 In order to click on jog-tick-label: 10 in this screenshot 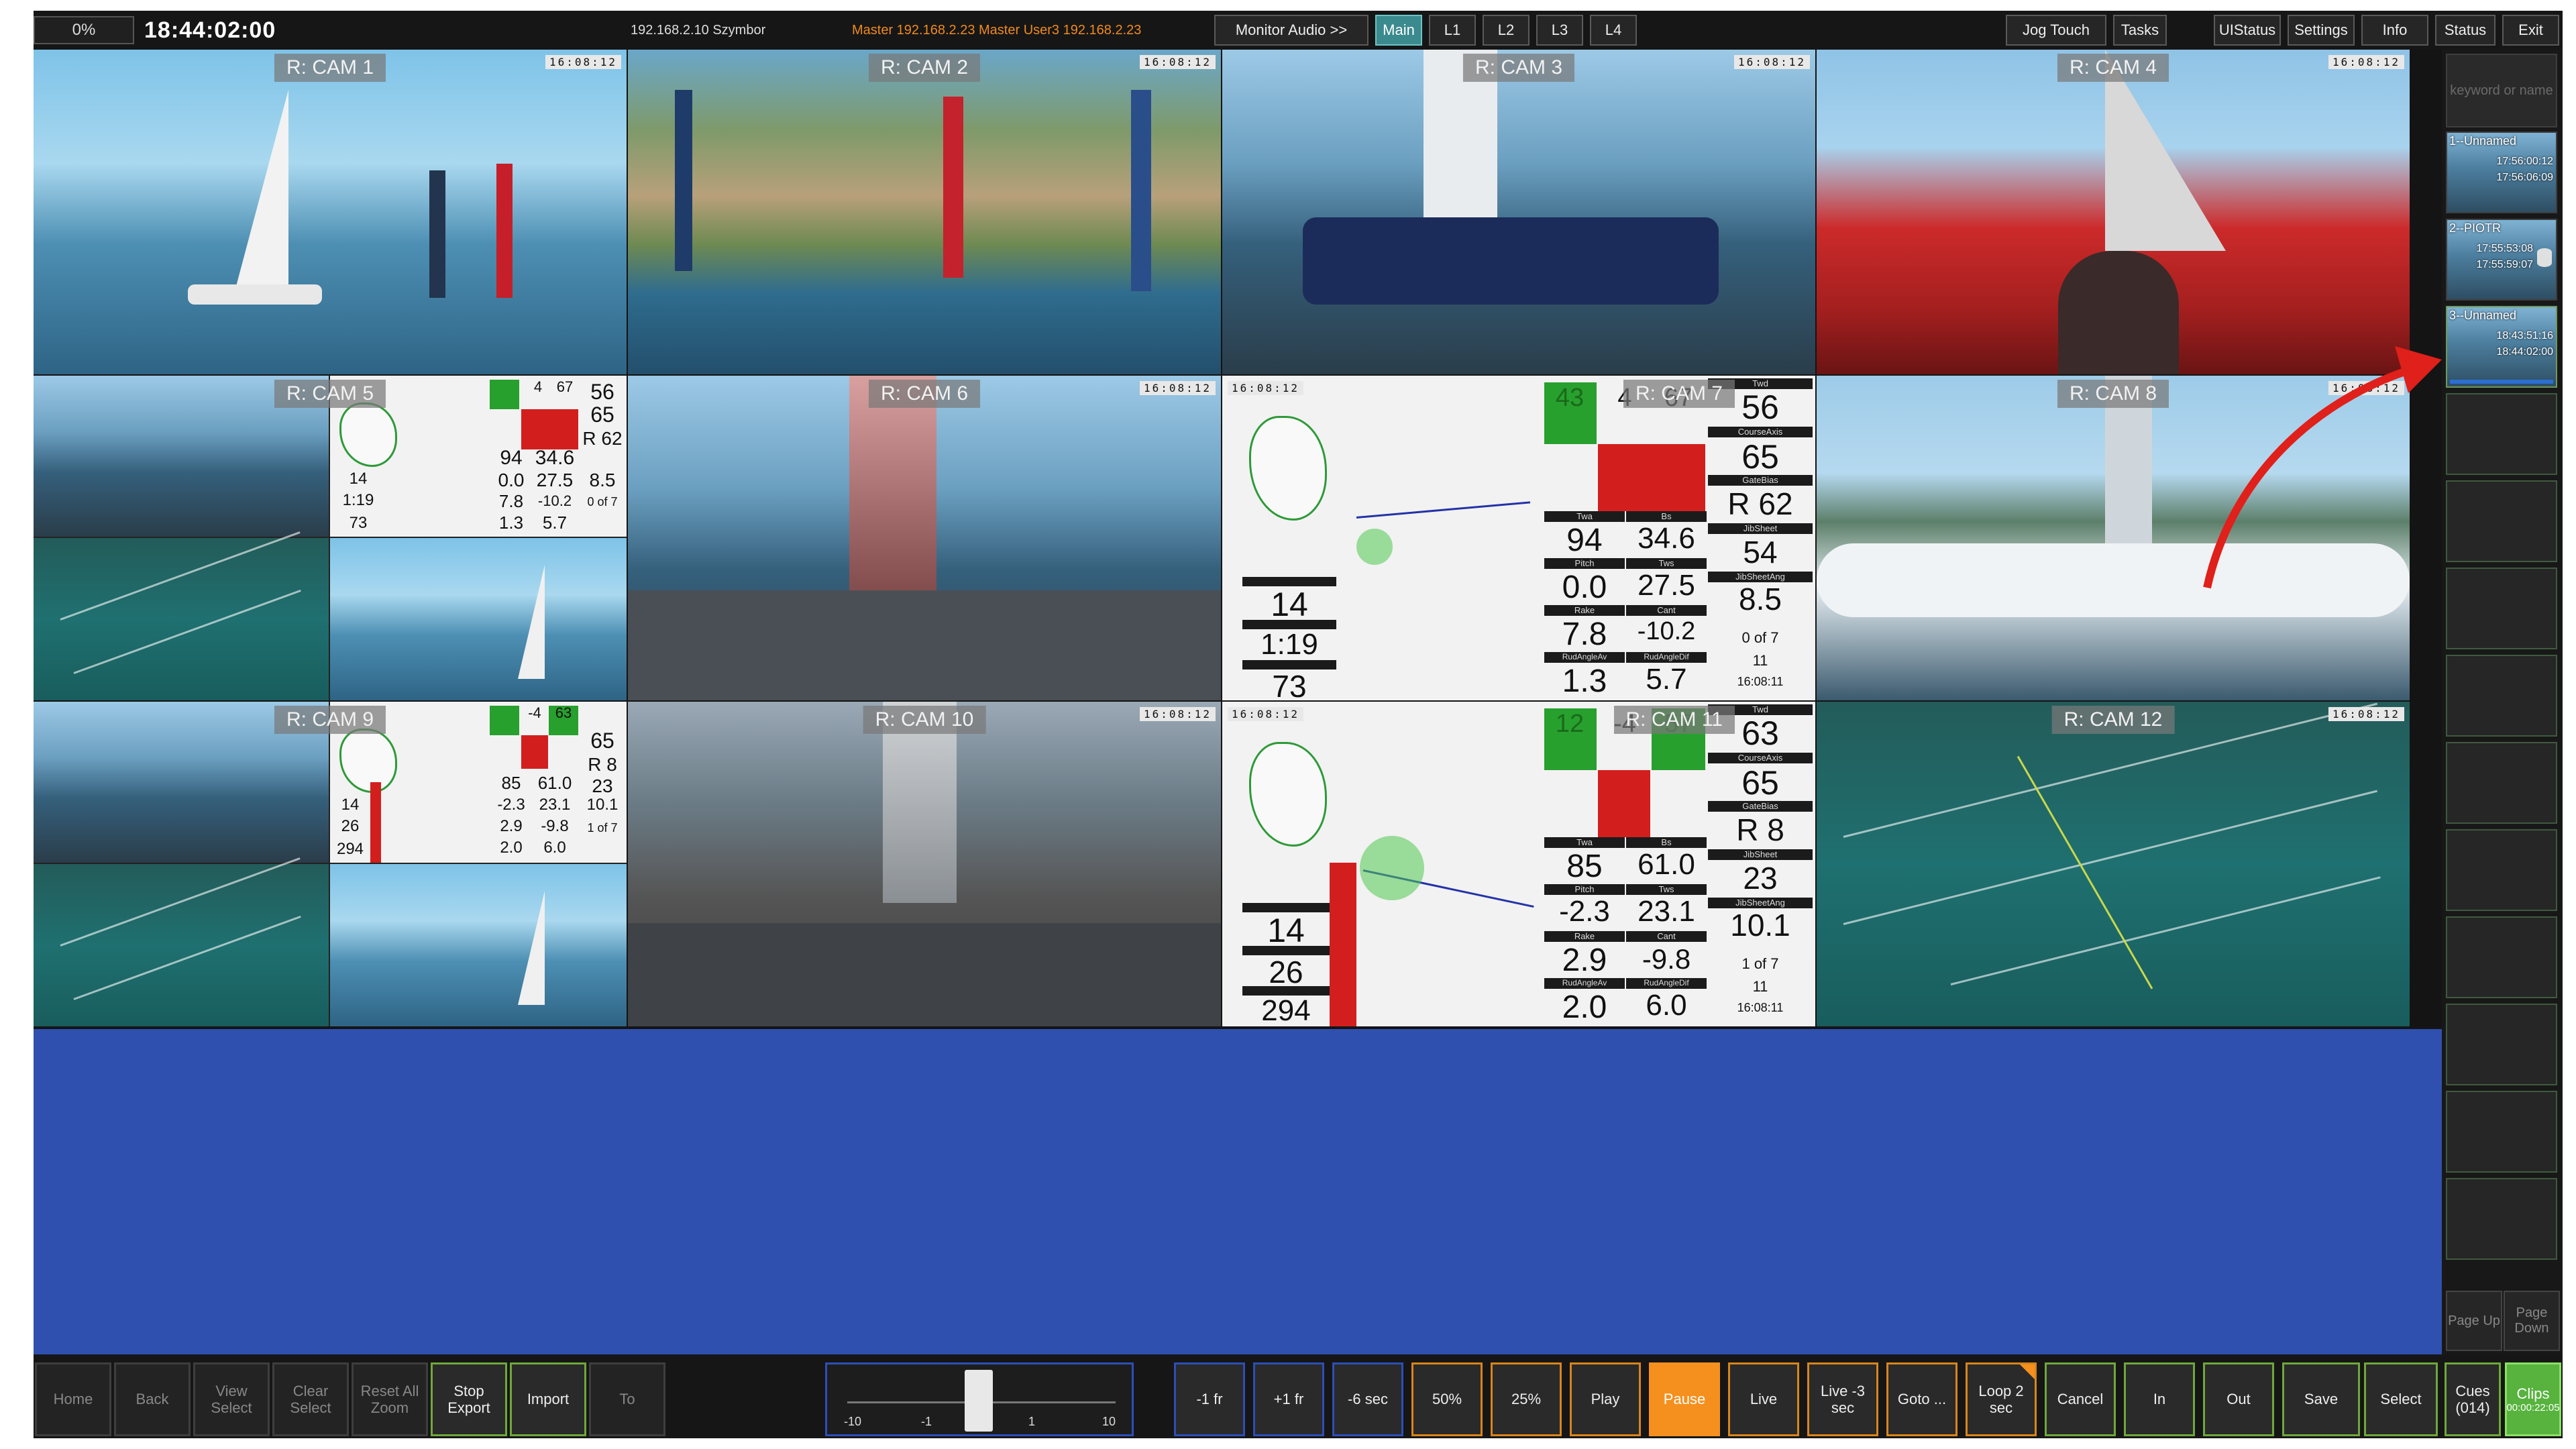, I will do `click(1109, 1421)`.